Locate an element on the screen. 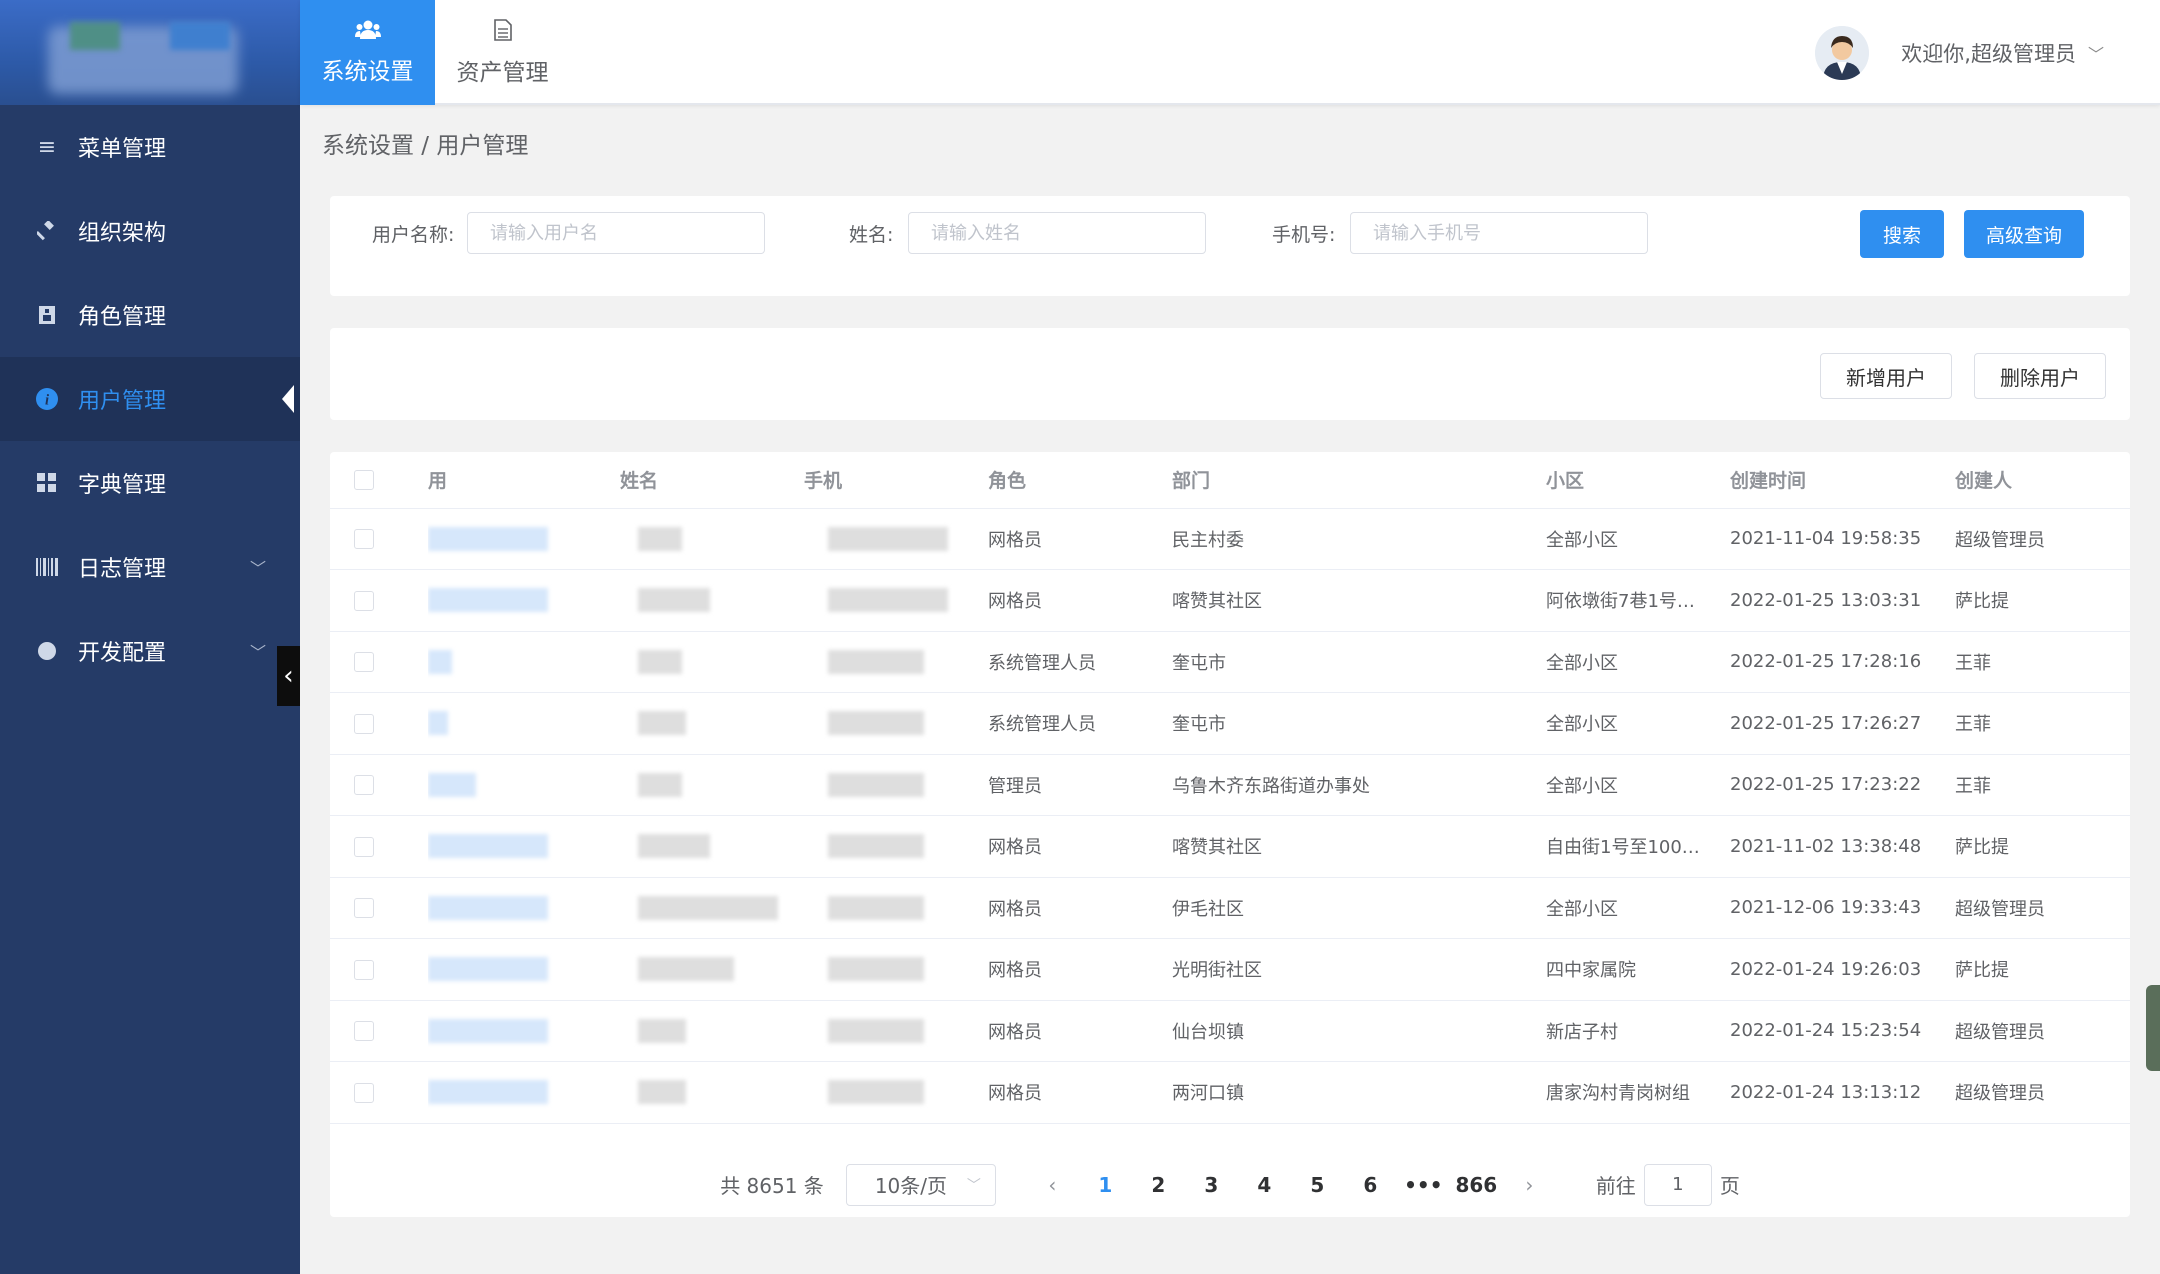  sidebar-item-users: i 用户管理 is located at coordinates (150, 399).